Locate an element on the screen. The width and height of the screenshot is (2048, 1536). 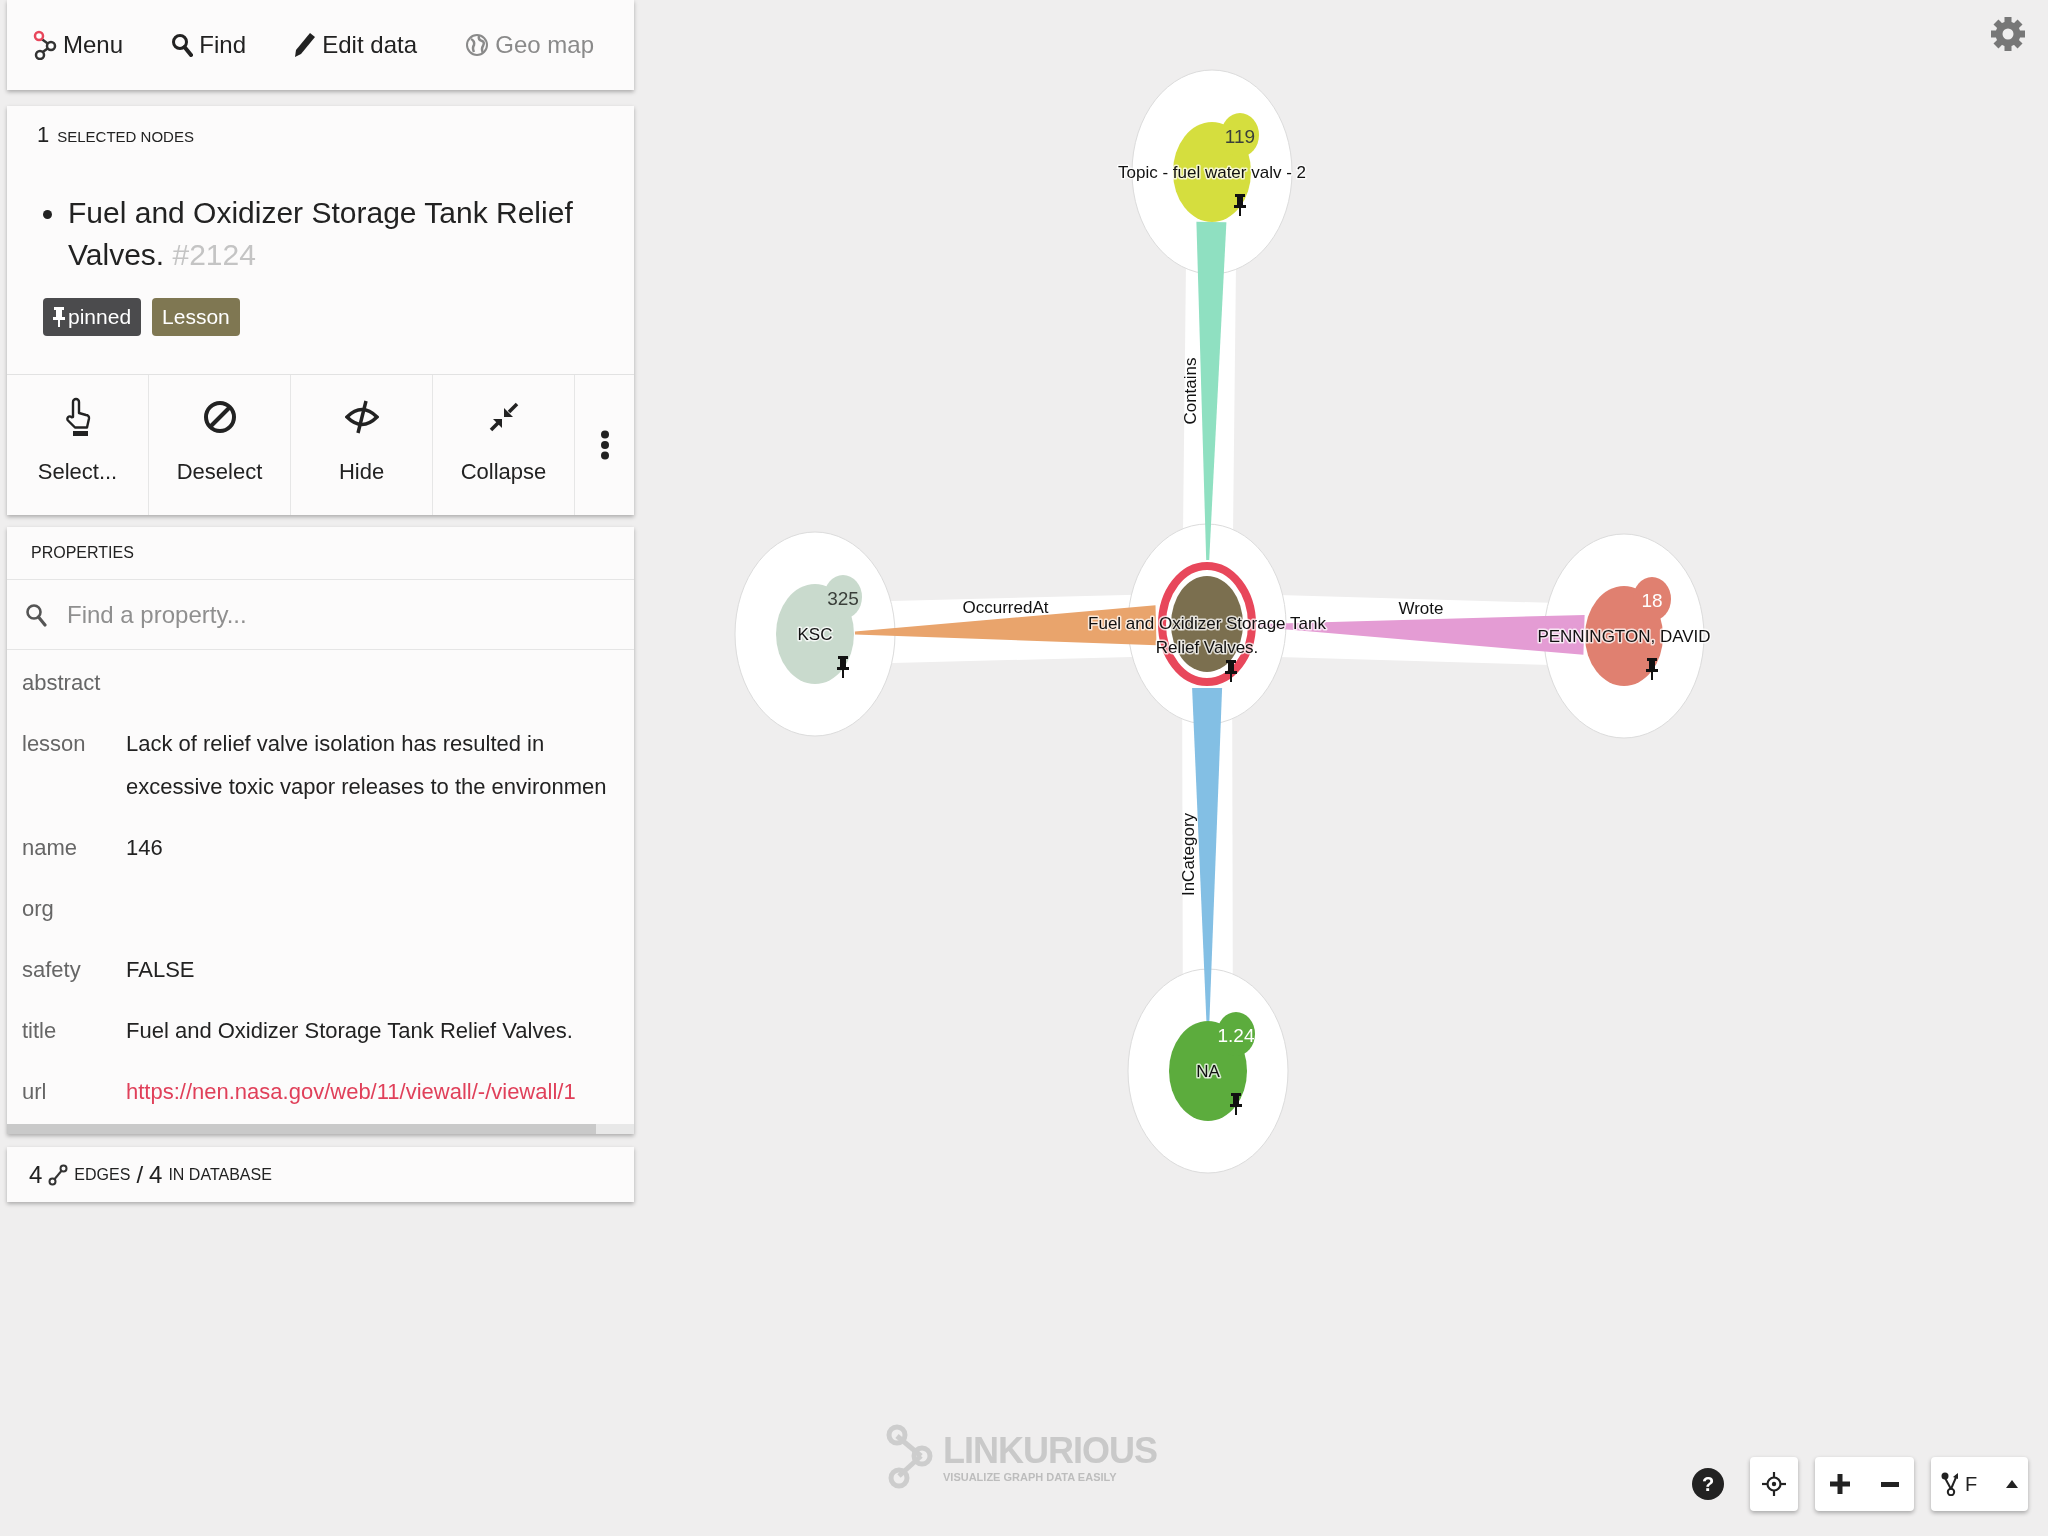
edge-label: Wrote is located at coordinates (1421, 608).